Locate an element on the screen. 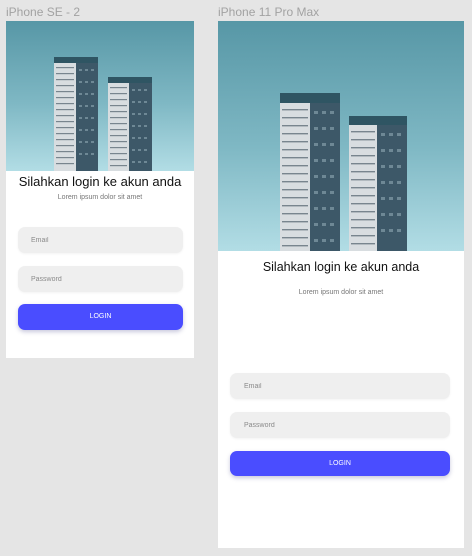  hero-image is located at coordinates (100, 96).